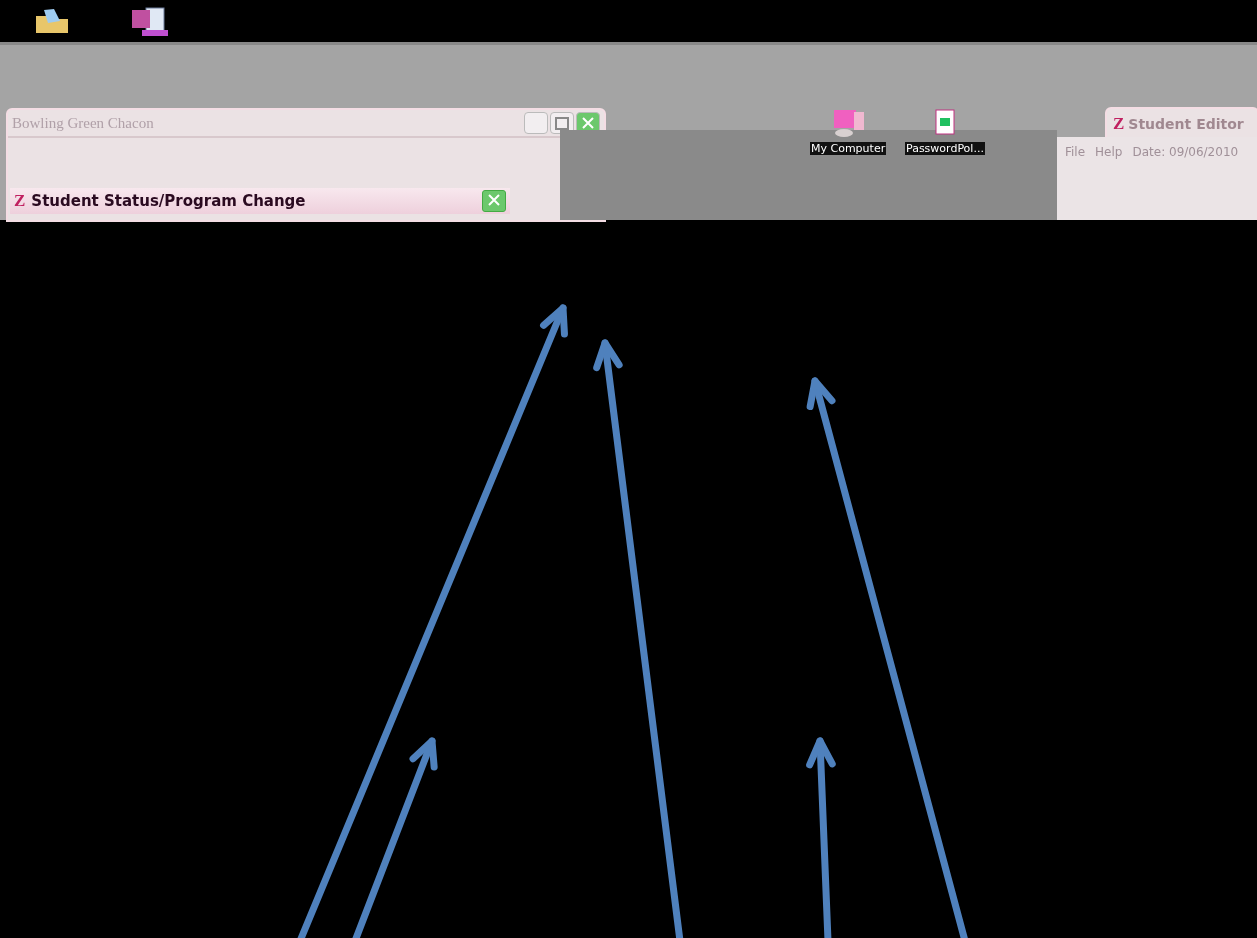  I want to click on close-button, so click(494, 201).